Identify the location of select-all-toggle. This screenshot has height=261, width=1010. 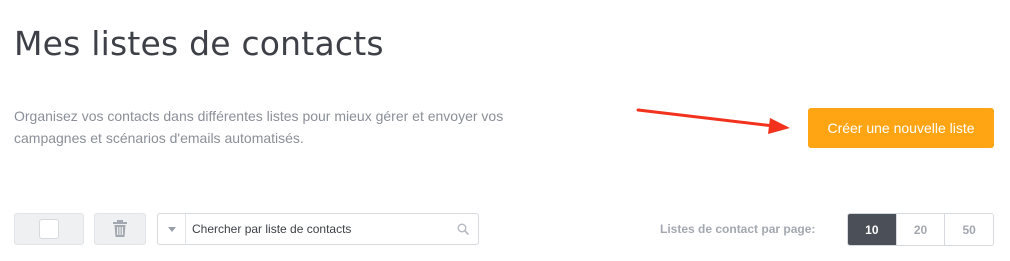
(49, 229).